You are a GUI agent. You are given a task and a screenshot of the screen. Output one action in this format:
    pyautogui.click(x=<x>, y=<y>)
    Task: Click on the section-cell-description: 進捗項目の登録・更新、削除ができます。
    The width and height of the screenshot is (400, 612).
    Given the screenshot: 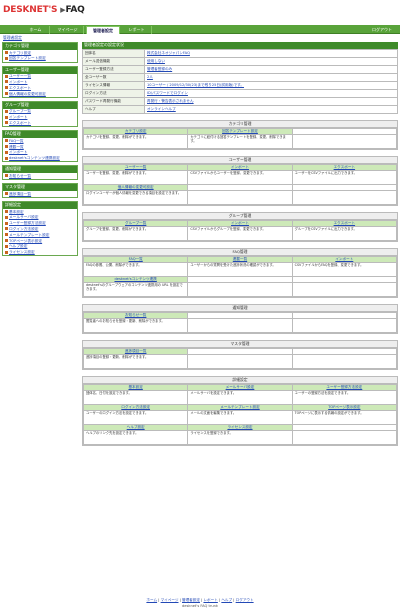 What is the action you would take?
    pyautogui.click(x=135, y=361)
    